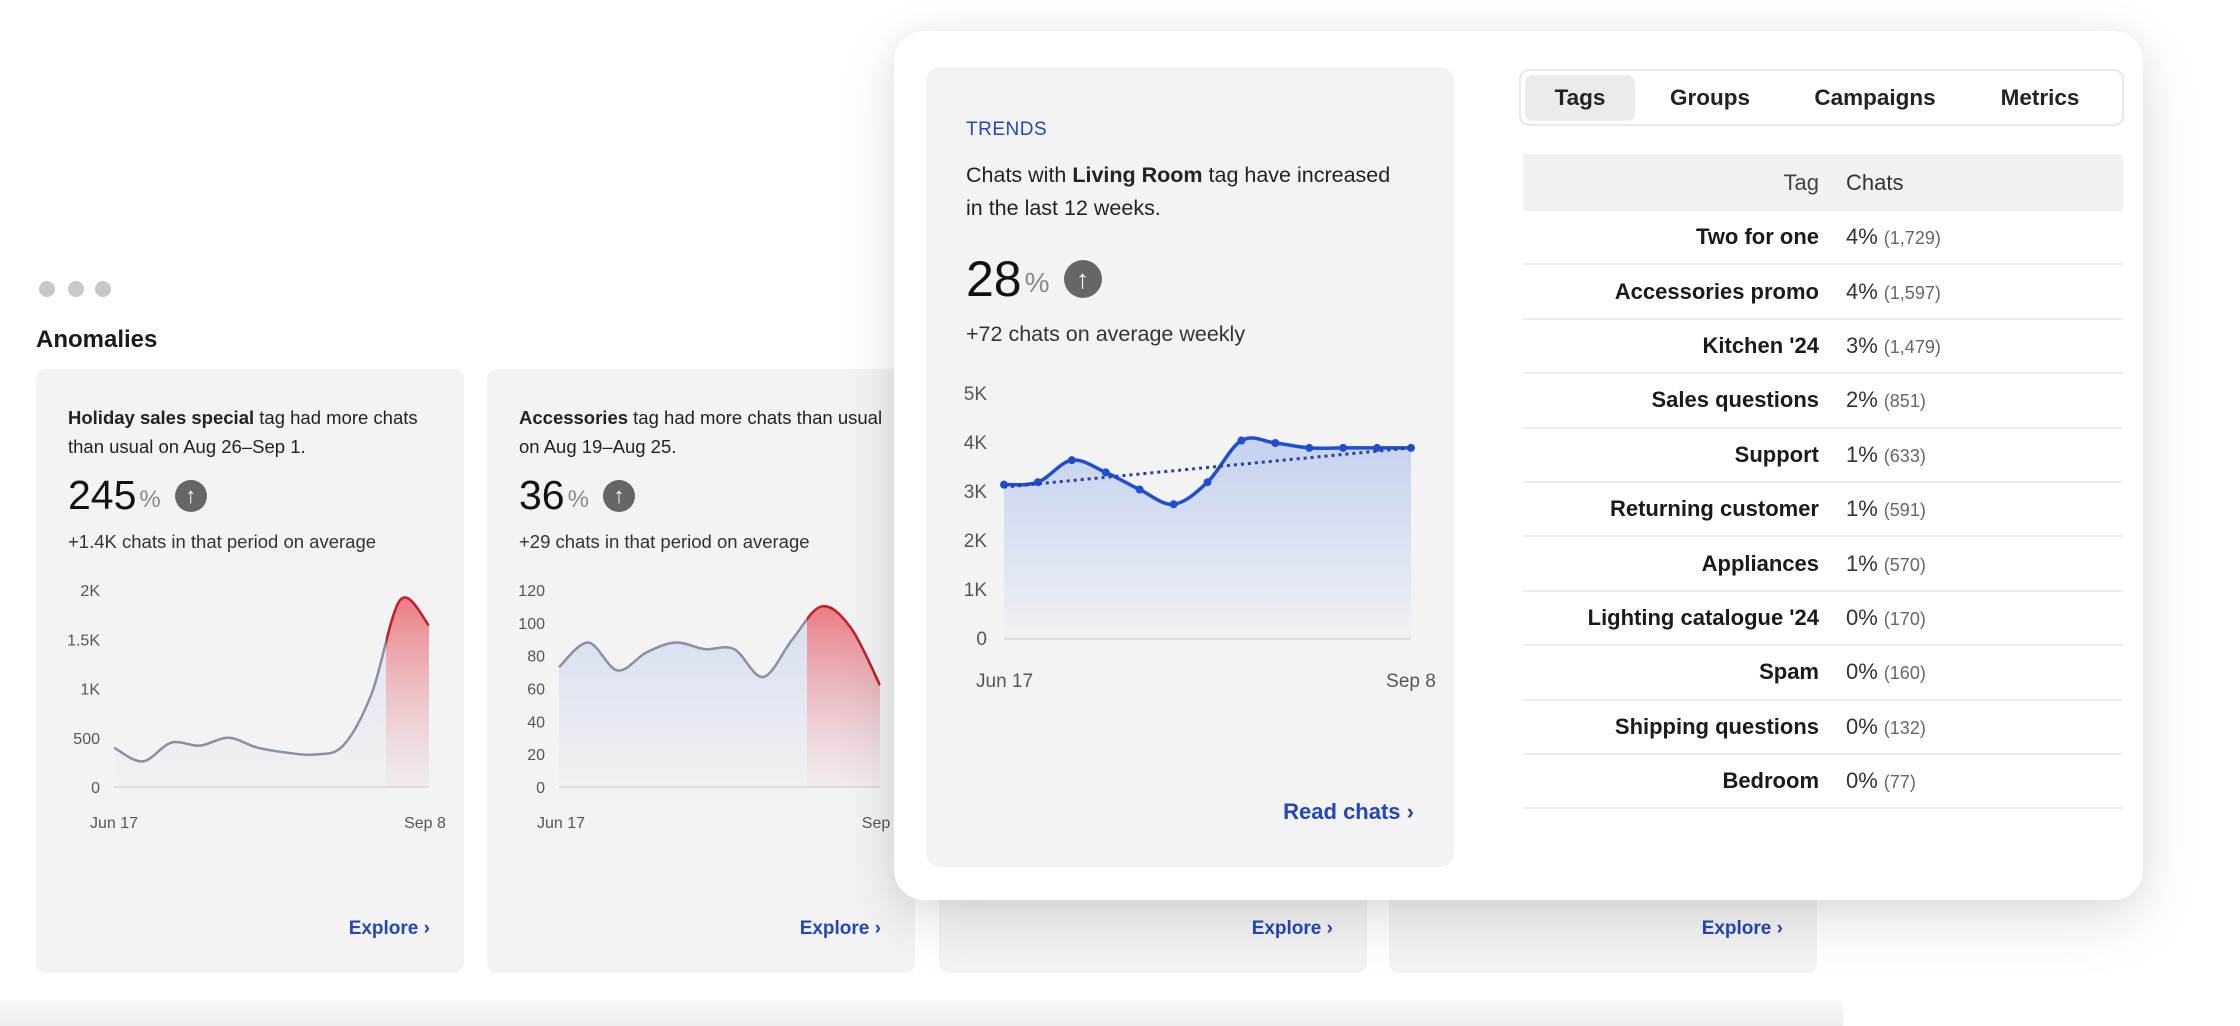 The height and width of the screenshot is (1026, 2240). What do you see at coordinates (531, 624) in the screenshot?
I see `y-tick-label: 100` at bounding box center [531, 624].